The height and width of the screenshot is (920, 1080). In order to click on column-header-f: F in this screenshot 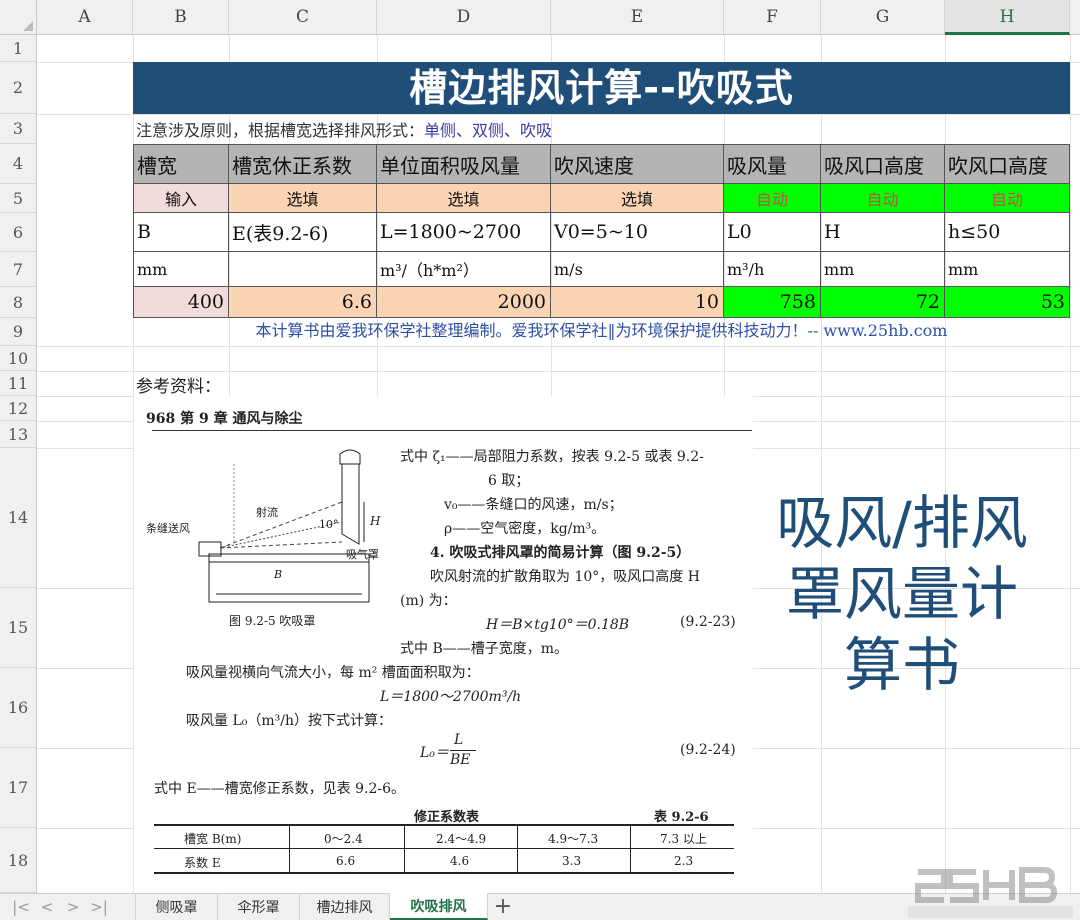, I will do `click(772, 17)`.